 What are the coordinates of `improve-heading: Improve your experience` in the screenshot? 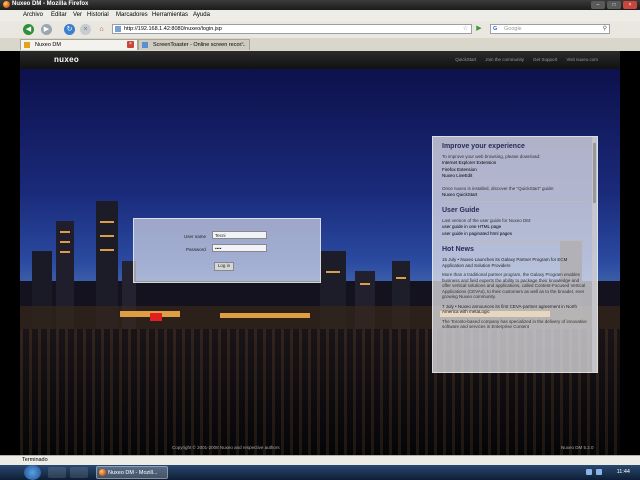 It's located at (483, 146).